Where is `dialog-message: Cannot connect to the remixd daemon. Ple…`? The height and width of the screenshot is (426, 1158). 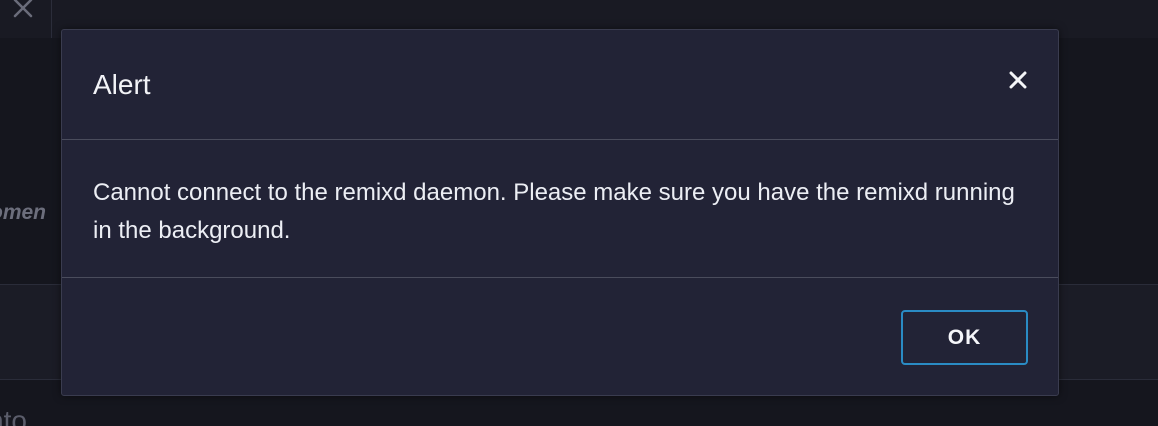 dialog-message: Cannot connect to the remixd daemon. Ple… is located at coordinates (554, 211).